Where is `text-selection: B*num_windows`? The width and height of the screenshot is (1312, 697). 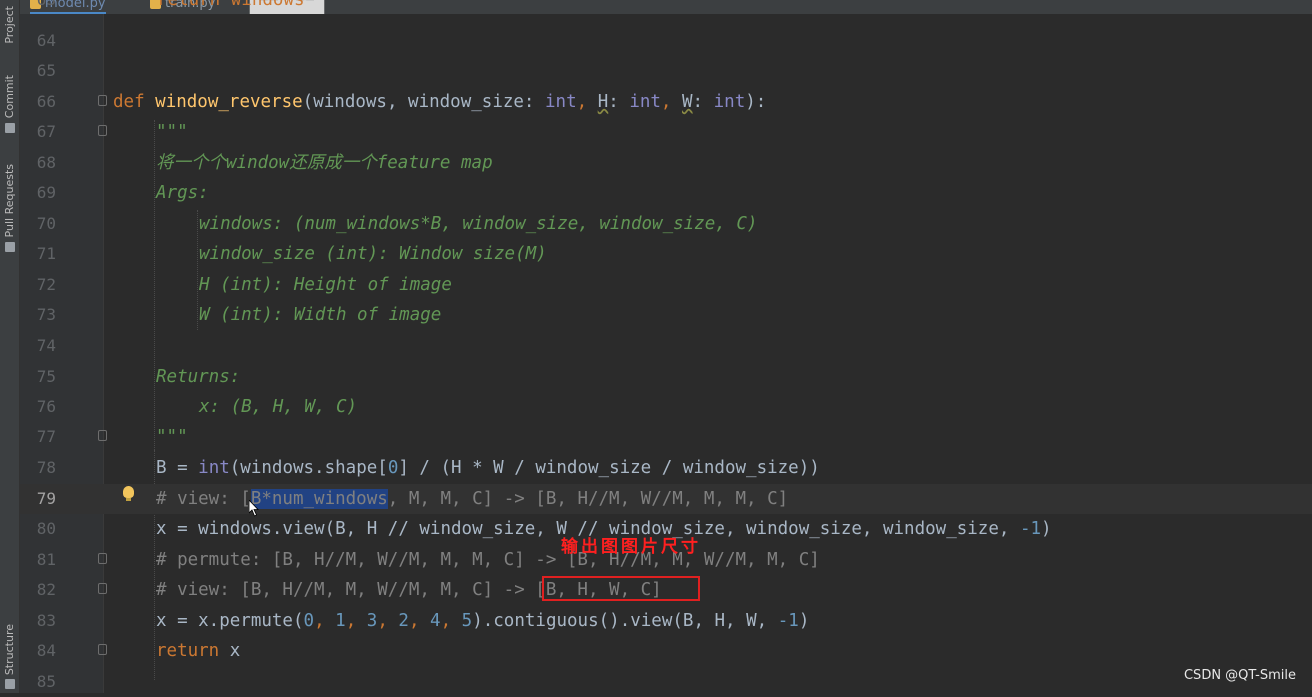 text-selection: B*num_windows is located at coordinates (319, 499).